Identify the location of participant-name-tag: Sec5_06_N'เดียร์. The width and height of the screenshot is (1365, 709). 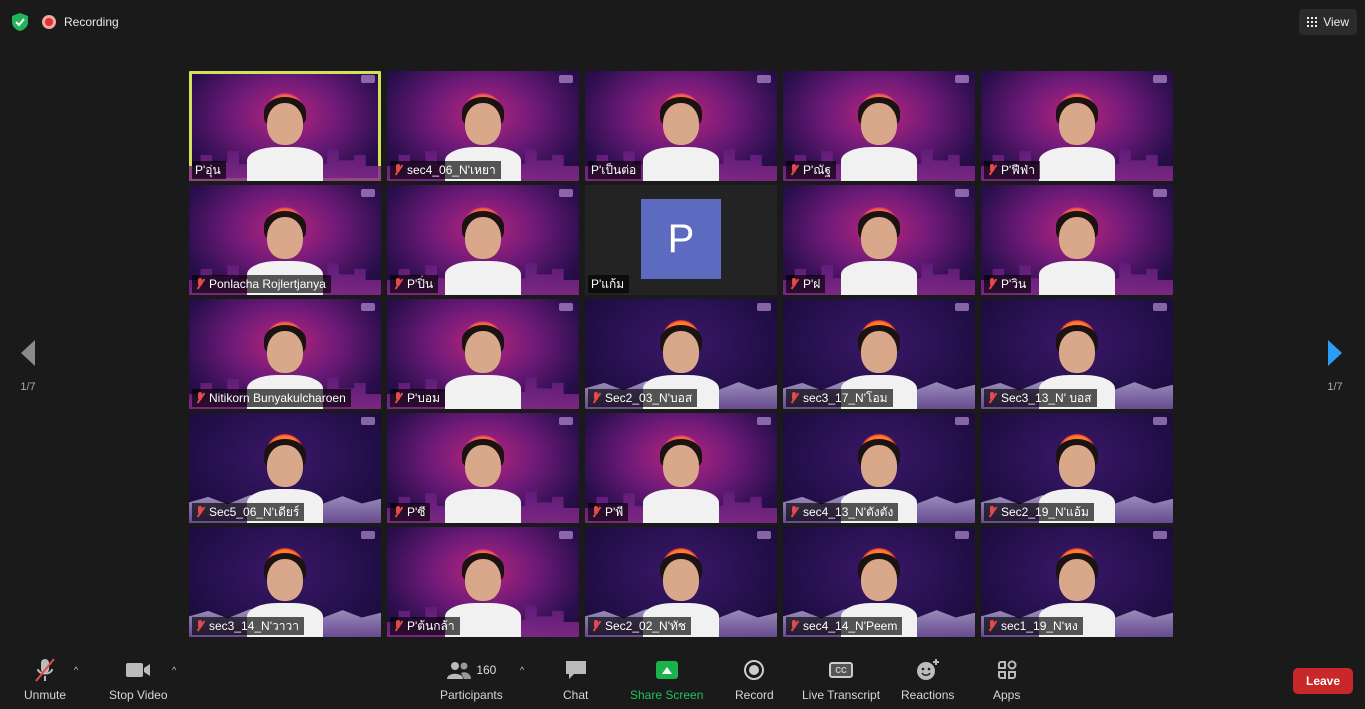
(248, 512).